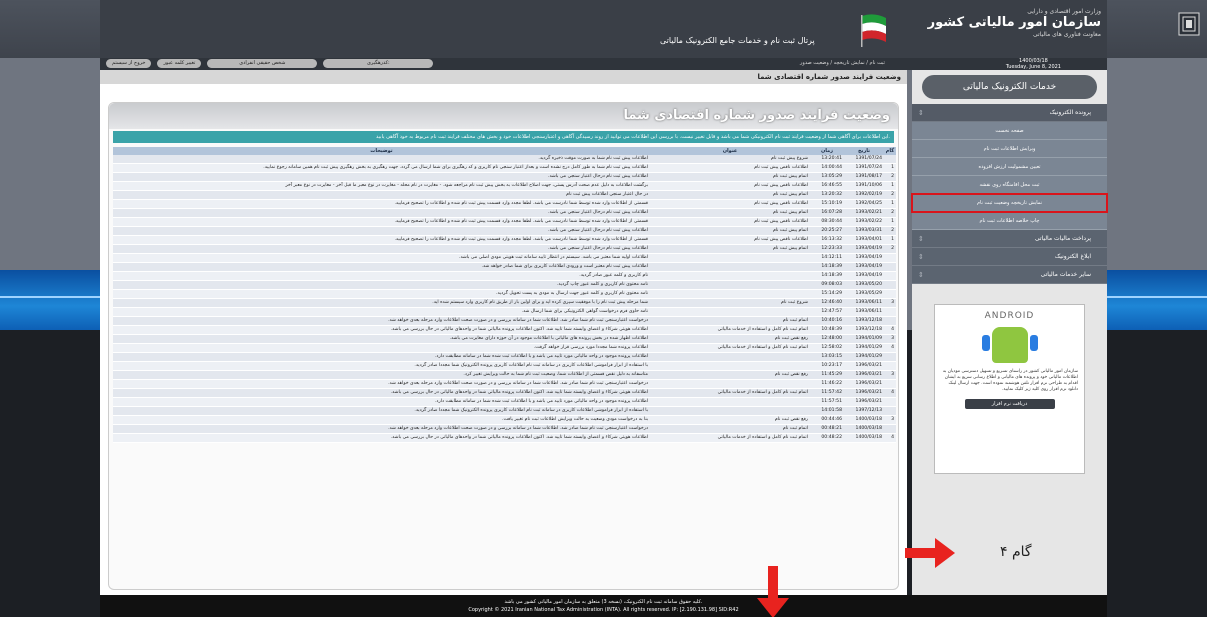 The width and height of the screenshot is (1207, 617). Describe the element at coordinates (827, 402) in the screenshot. I see `cell-time: 11:57:51` at that location.